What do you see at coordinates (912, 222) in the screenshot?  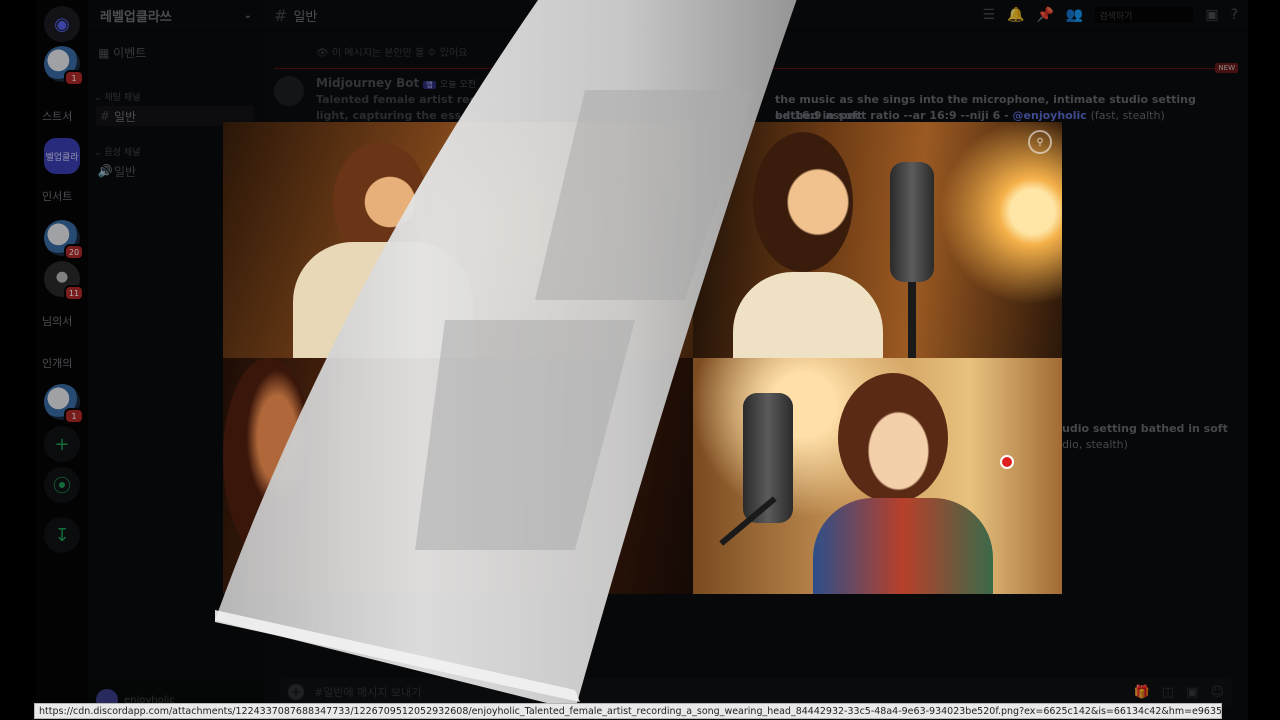 I see `microphone-icon` at bounding box center [912, 222].